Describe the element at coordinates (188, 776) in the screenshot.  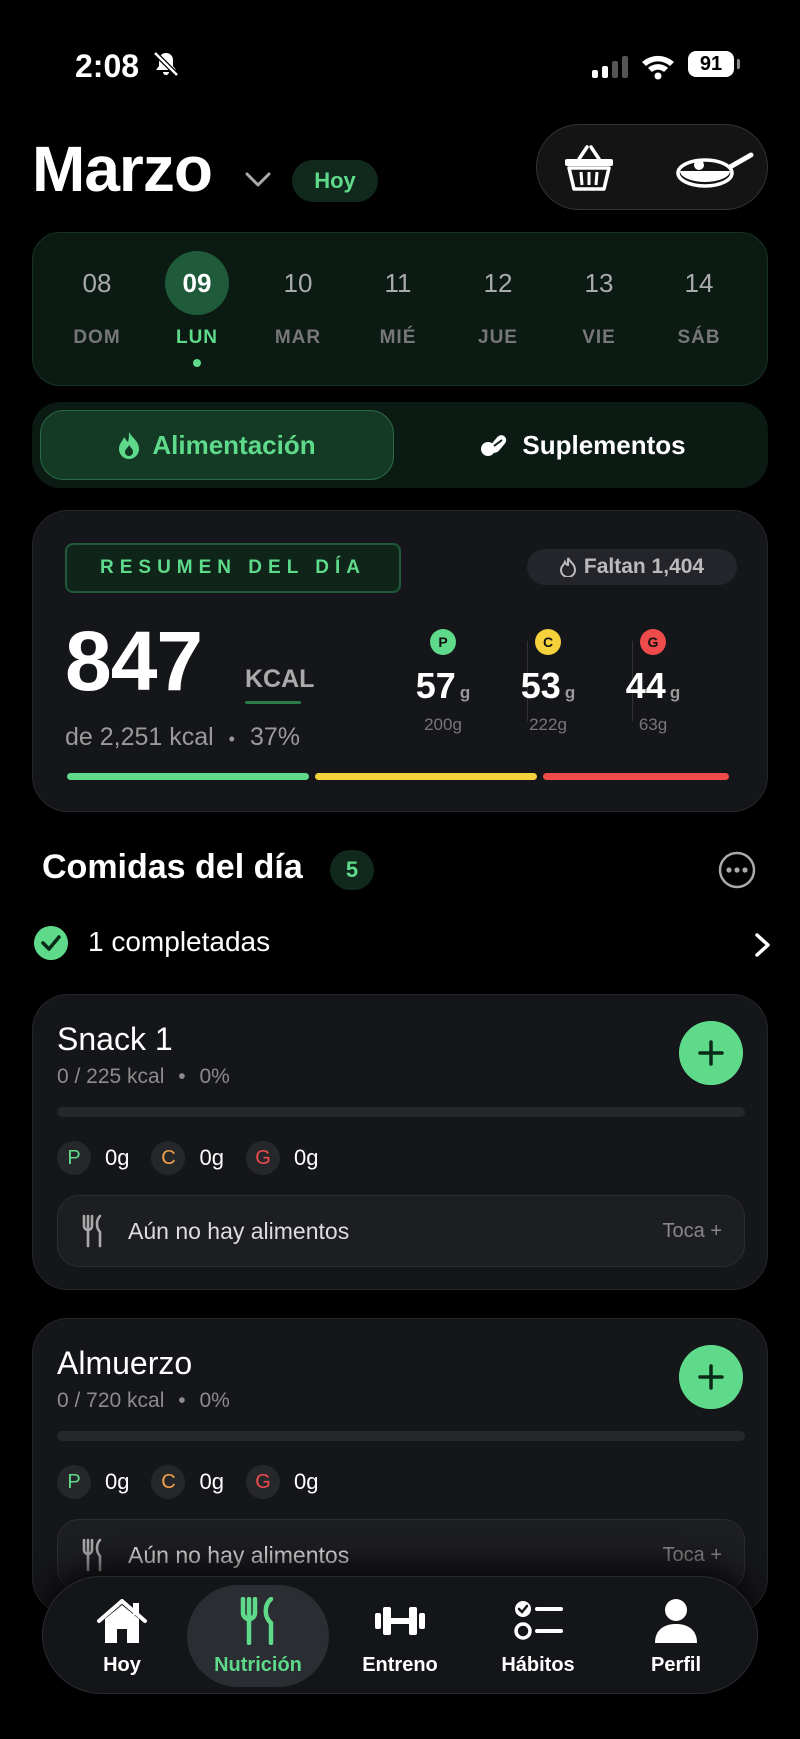
I see `protein-progress-bar` at that location.